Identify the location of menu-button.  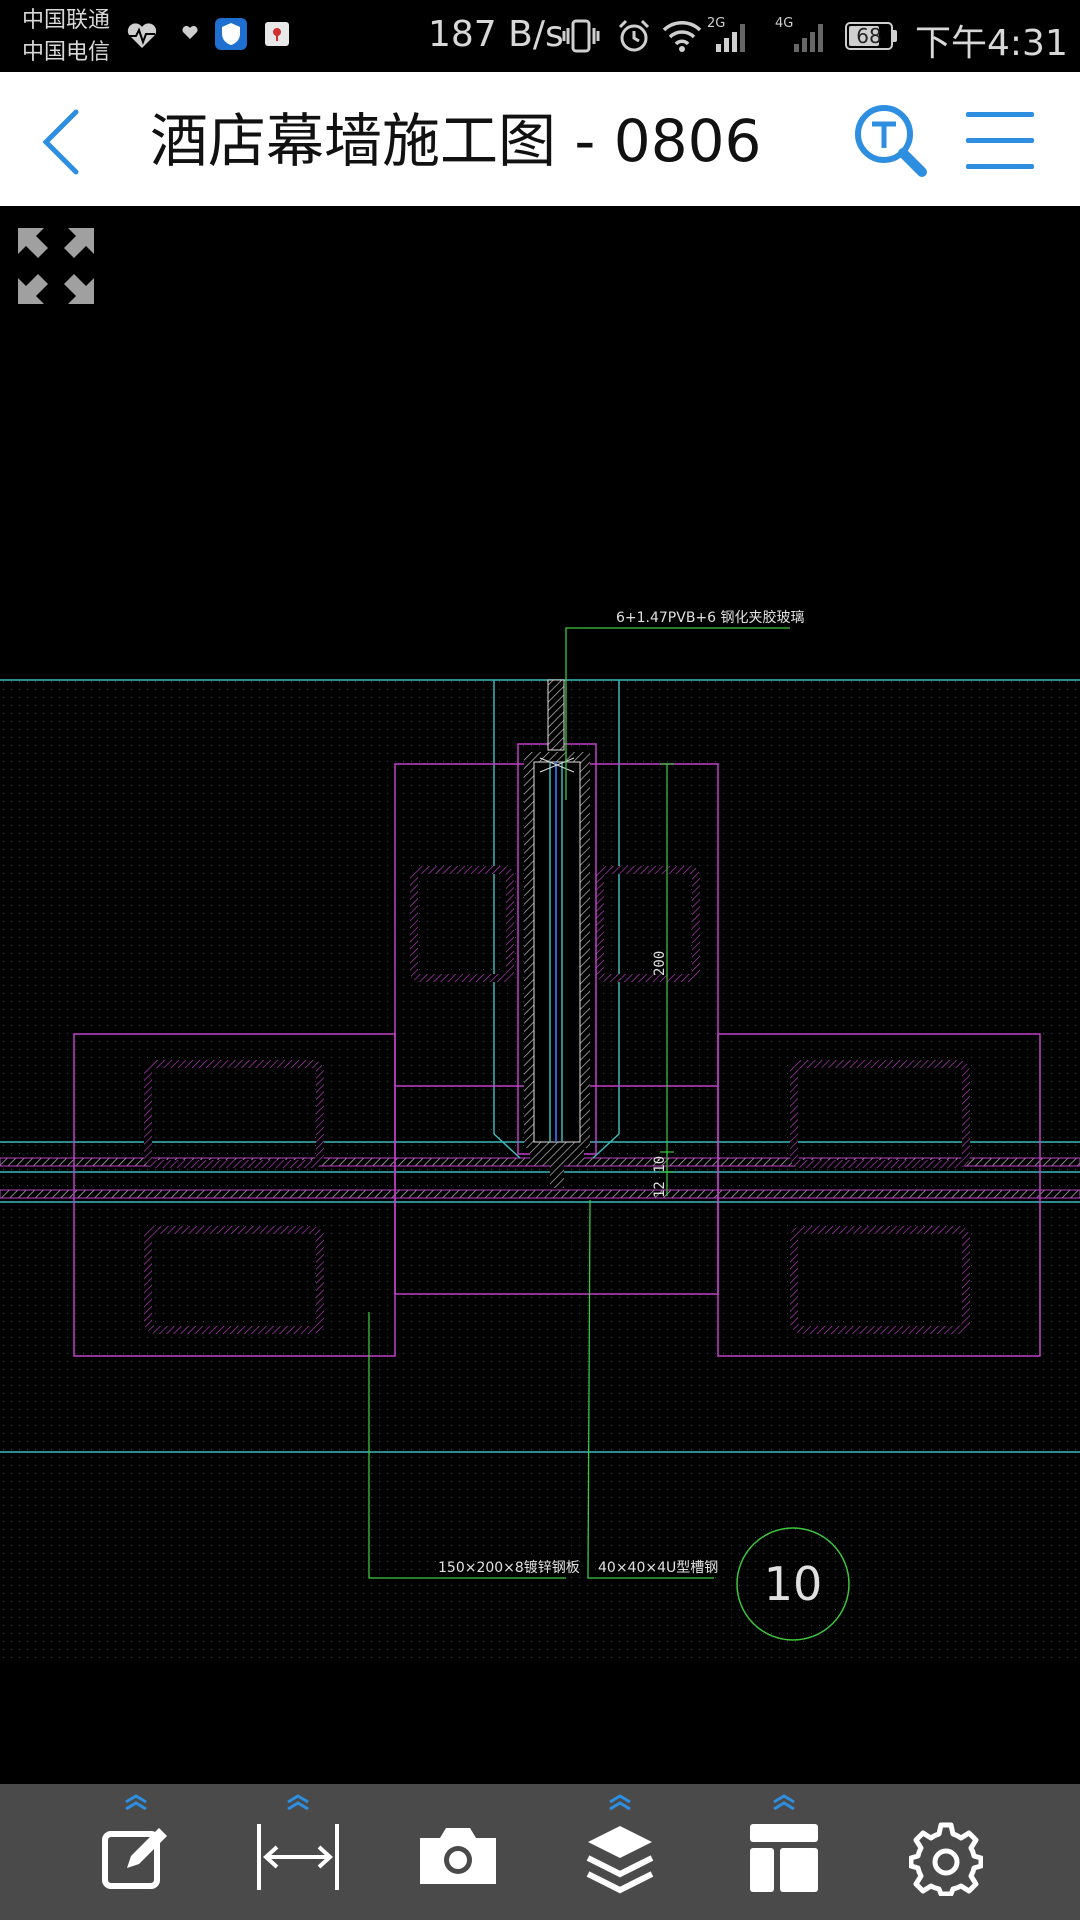
(1000, 141).